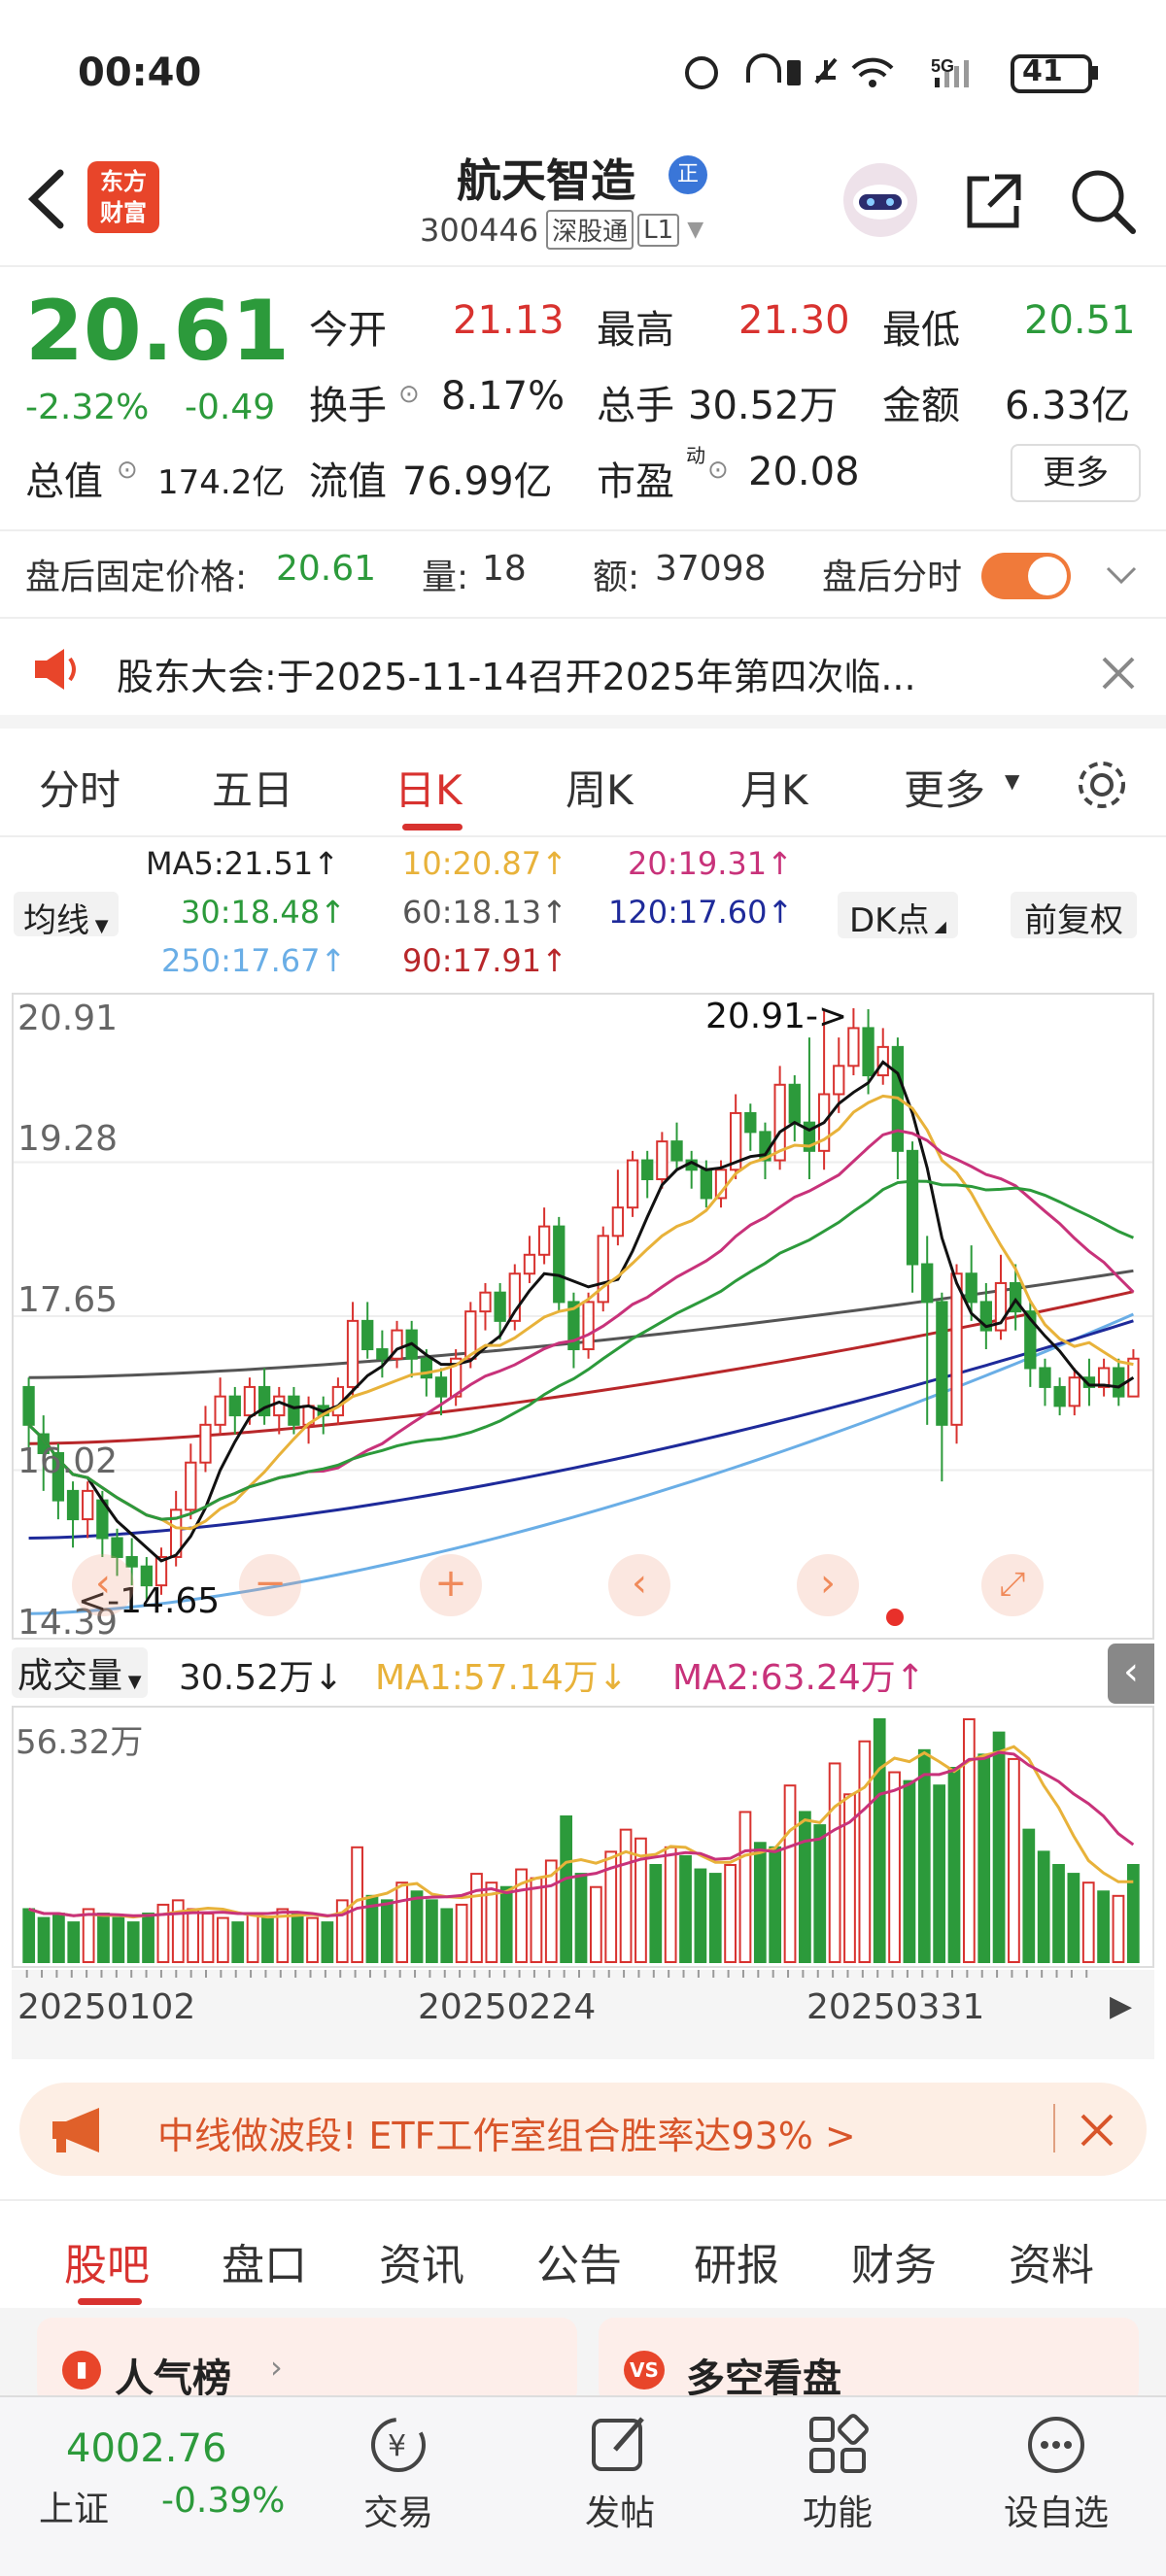 This screenshot has width=1166, height=2576. Describe the element at coordinates (828, 1585) in the screenshot. I see `scroll-right-icon: ›` at that location.